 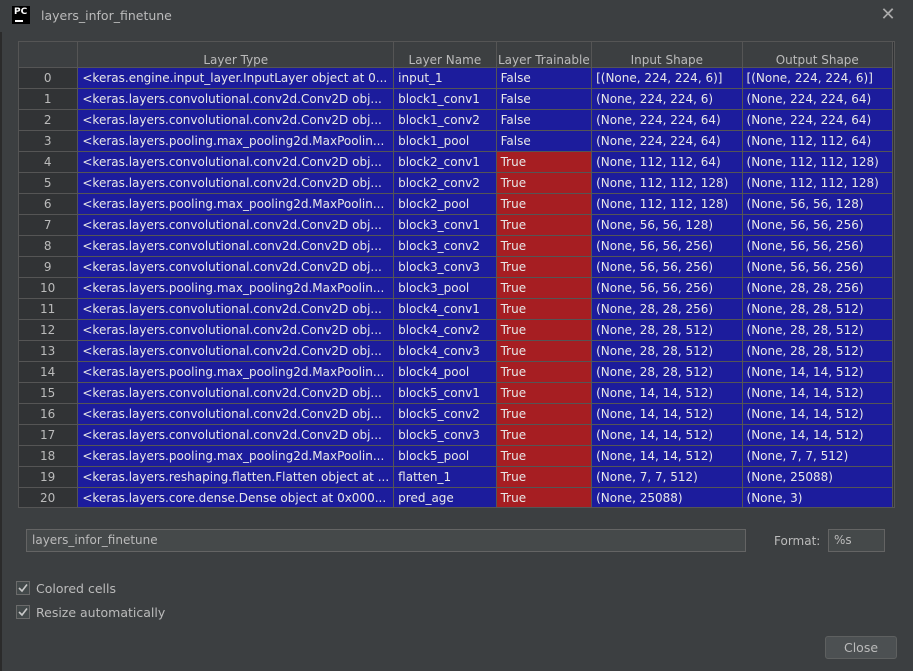 What do you see at coordinates (445, 330) in the screenshot?
I see `layer-name-cell: block4_conv2` at bounding box center [445, 330].